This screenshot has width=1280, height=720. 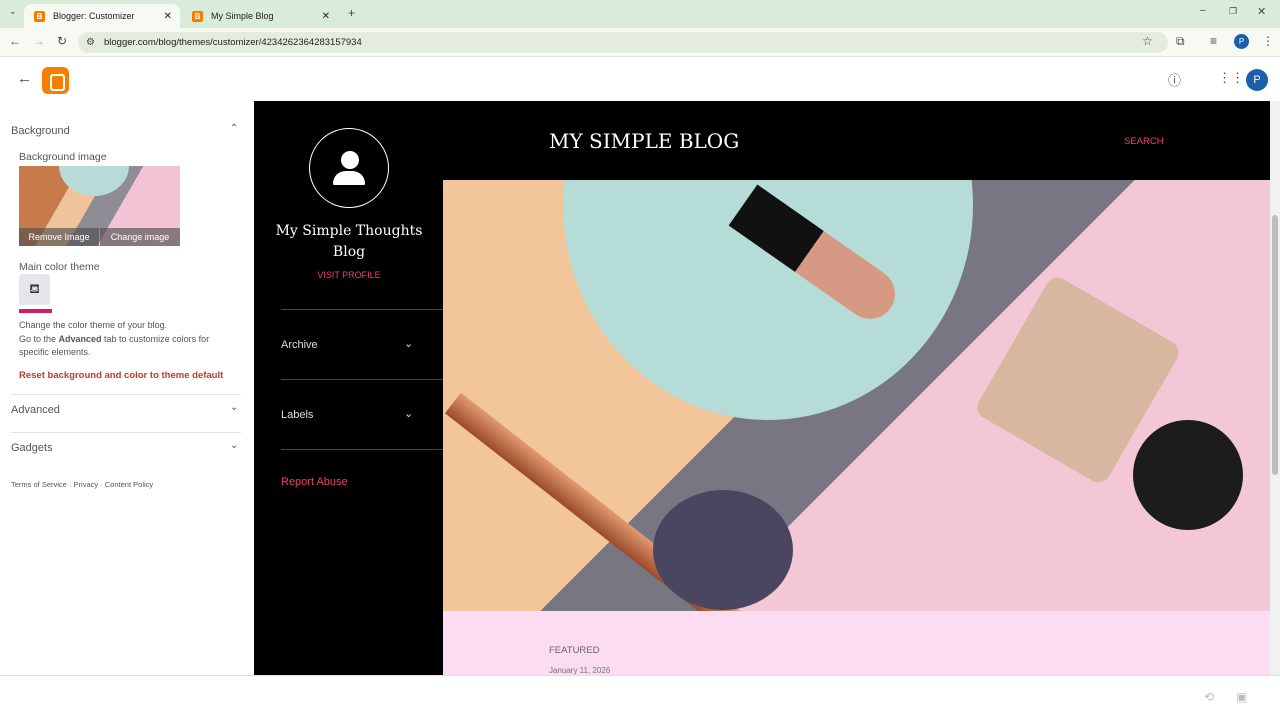 What do you see at coordinates (242, 16) in the screenshot?
I see `tab-label: My Simple Blog` at bounding box center [242, 16].